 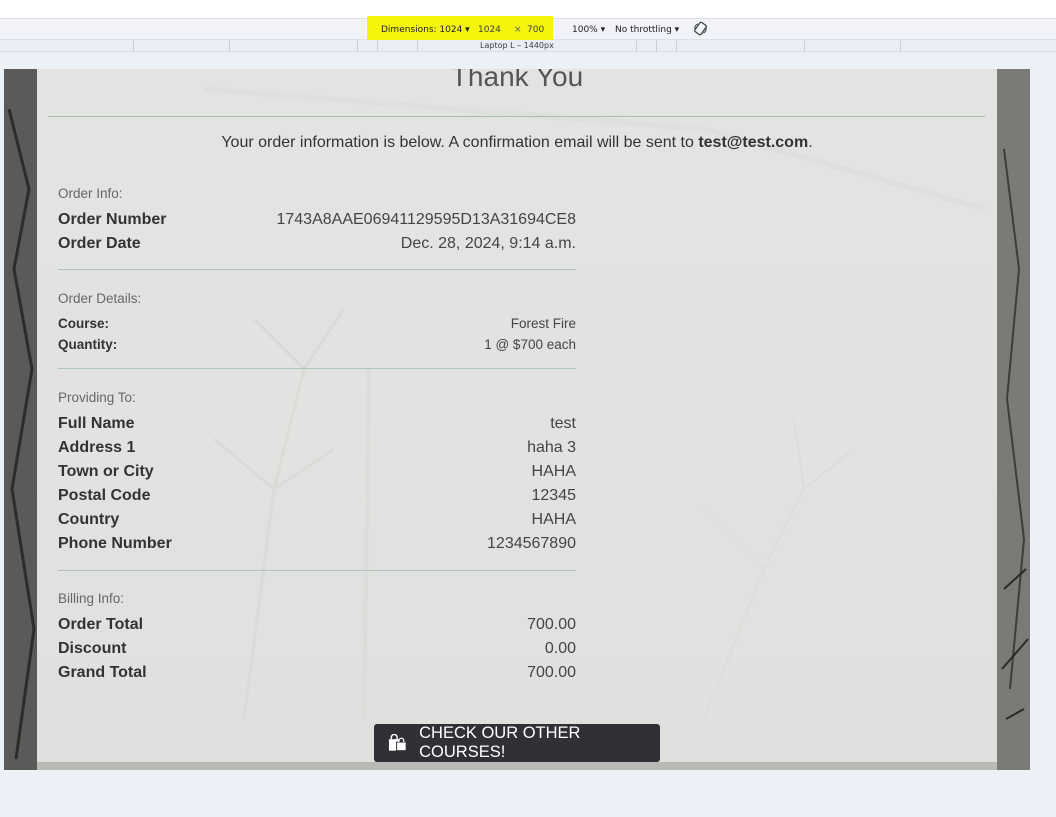 I want to click on shopping-bags-icon, so click(x=397, y=743).